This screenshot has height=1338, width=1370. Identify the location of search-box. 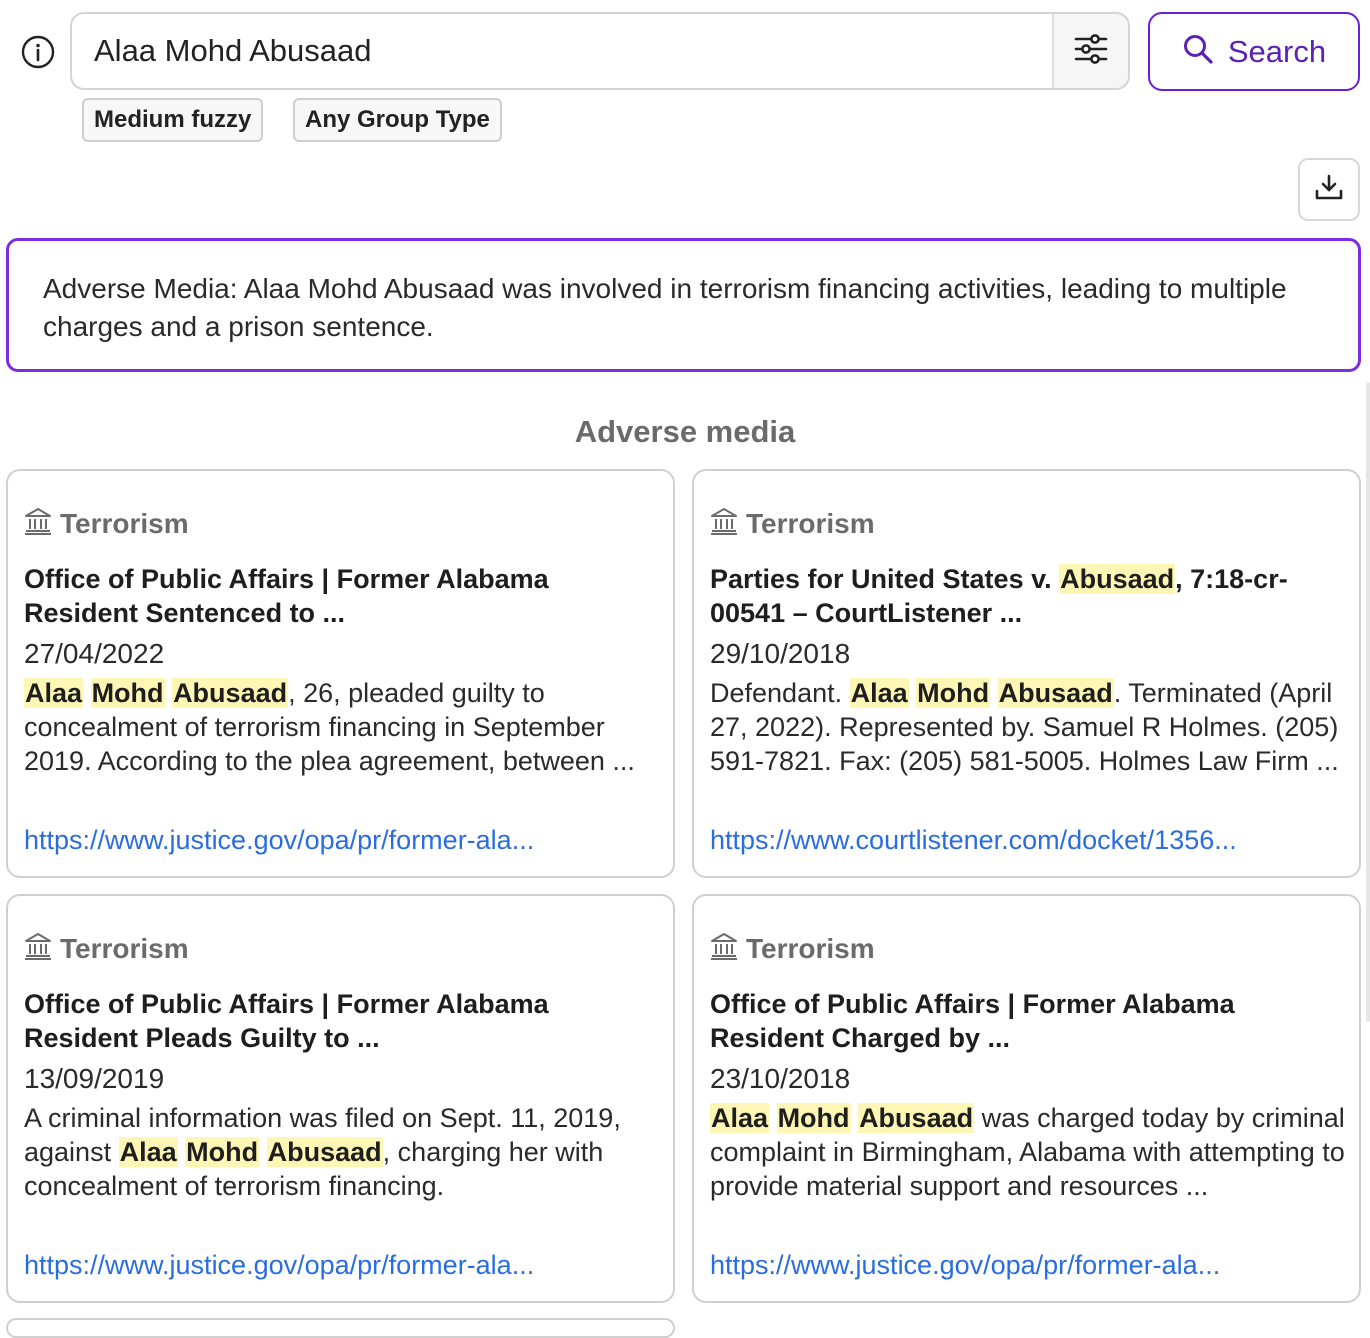
(600, 51).